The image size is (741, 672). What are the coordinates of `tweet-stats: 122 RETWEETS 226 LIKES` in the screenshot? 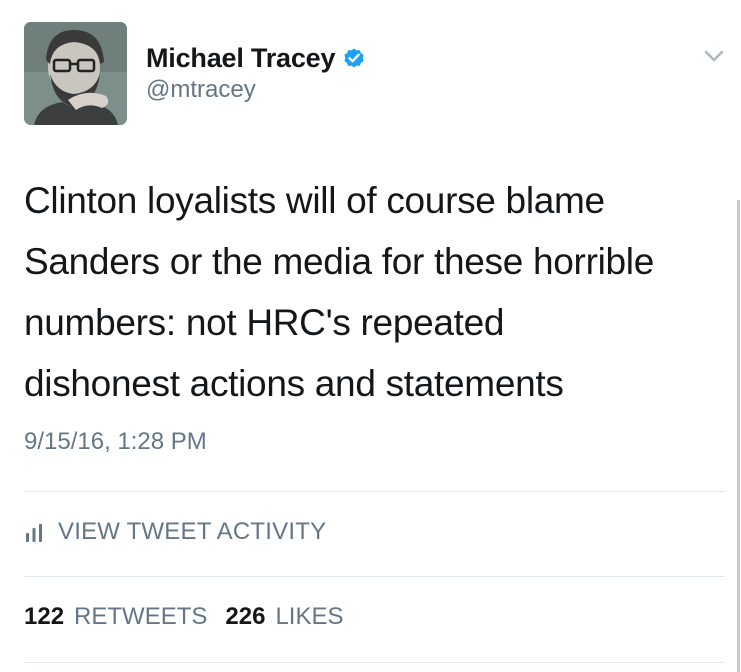 It's located at (183, 617).